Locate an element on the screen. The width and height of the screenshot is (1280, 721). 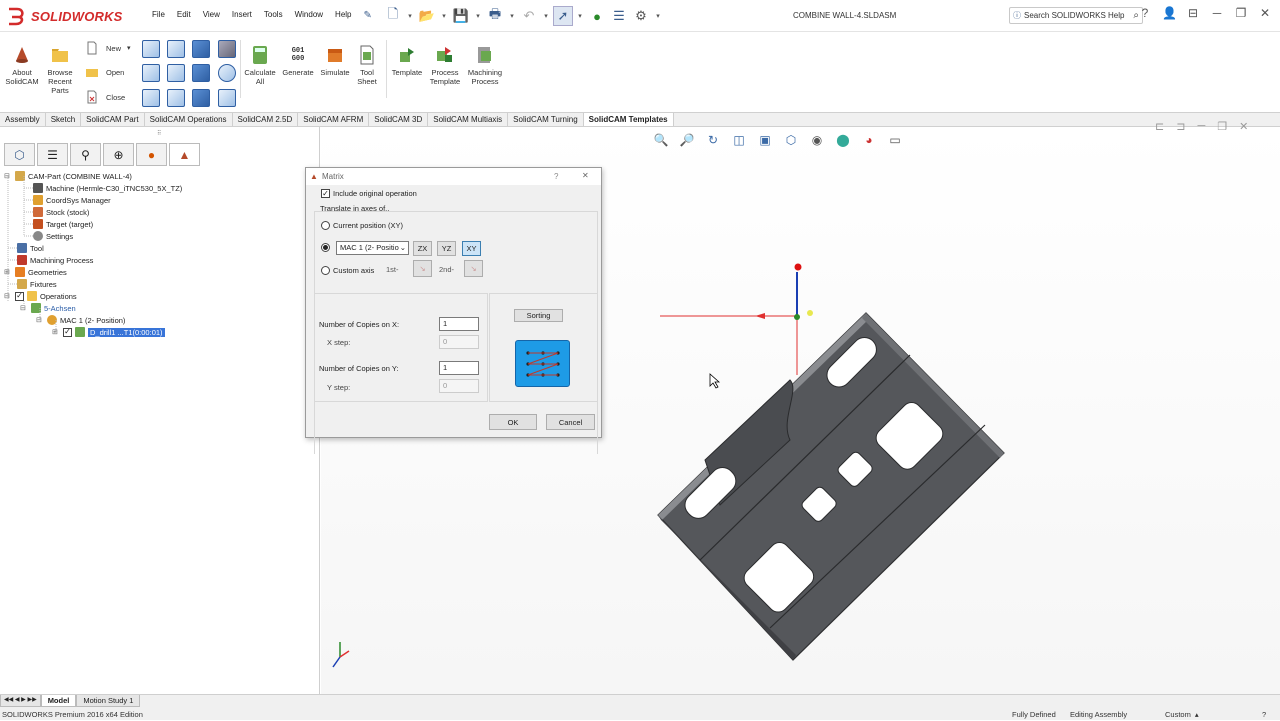
close-window-icon: ✕ is located at coordinates (1265, 13).